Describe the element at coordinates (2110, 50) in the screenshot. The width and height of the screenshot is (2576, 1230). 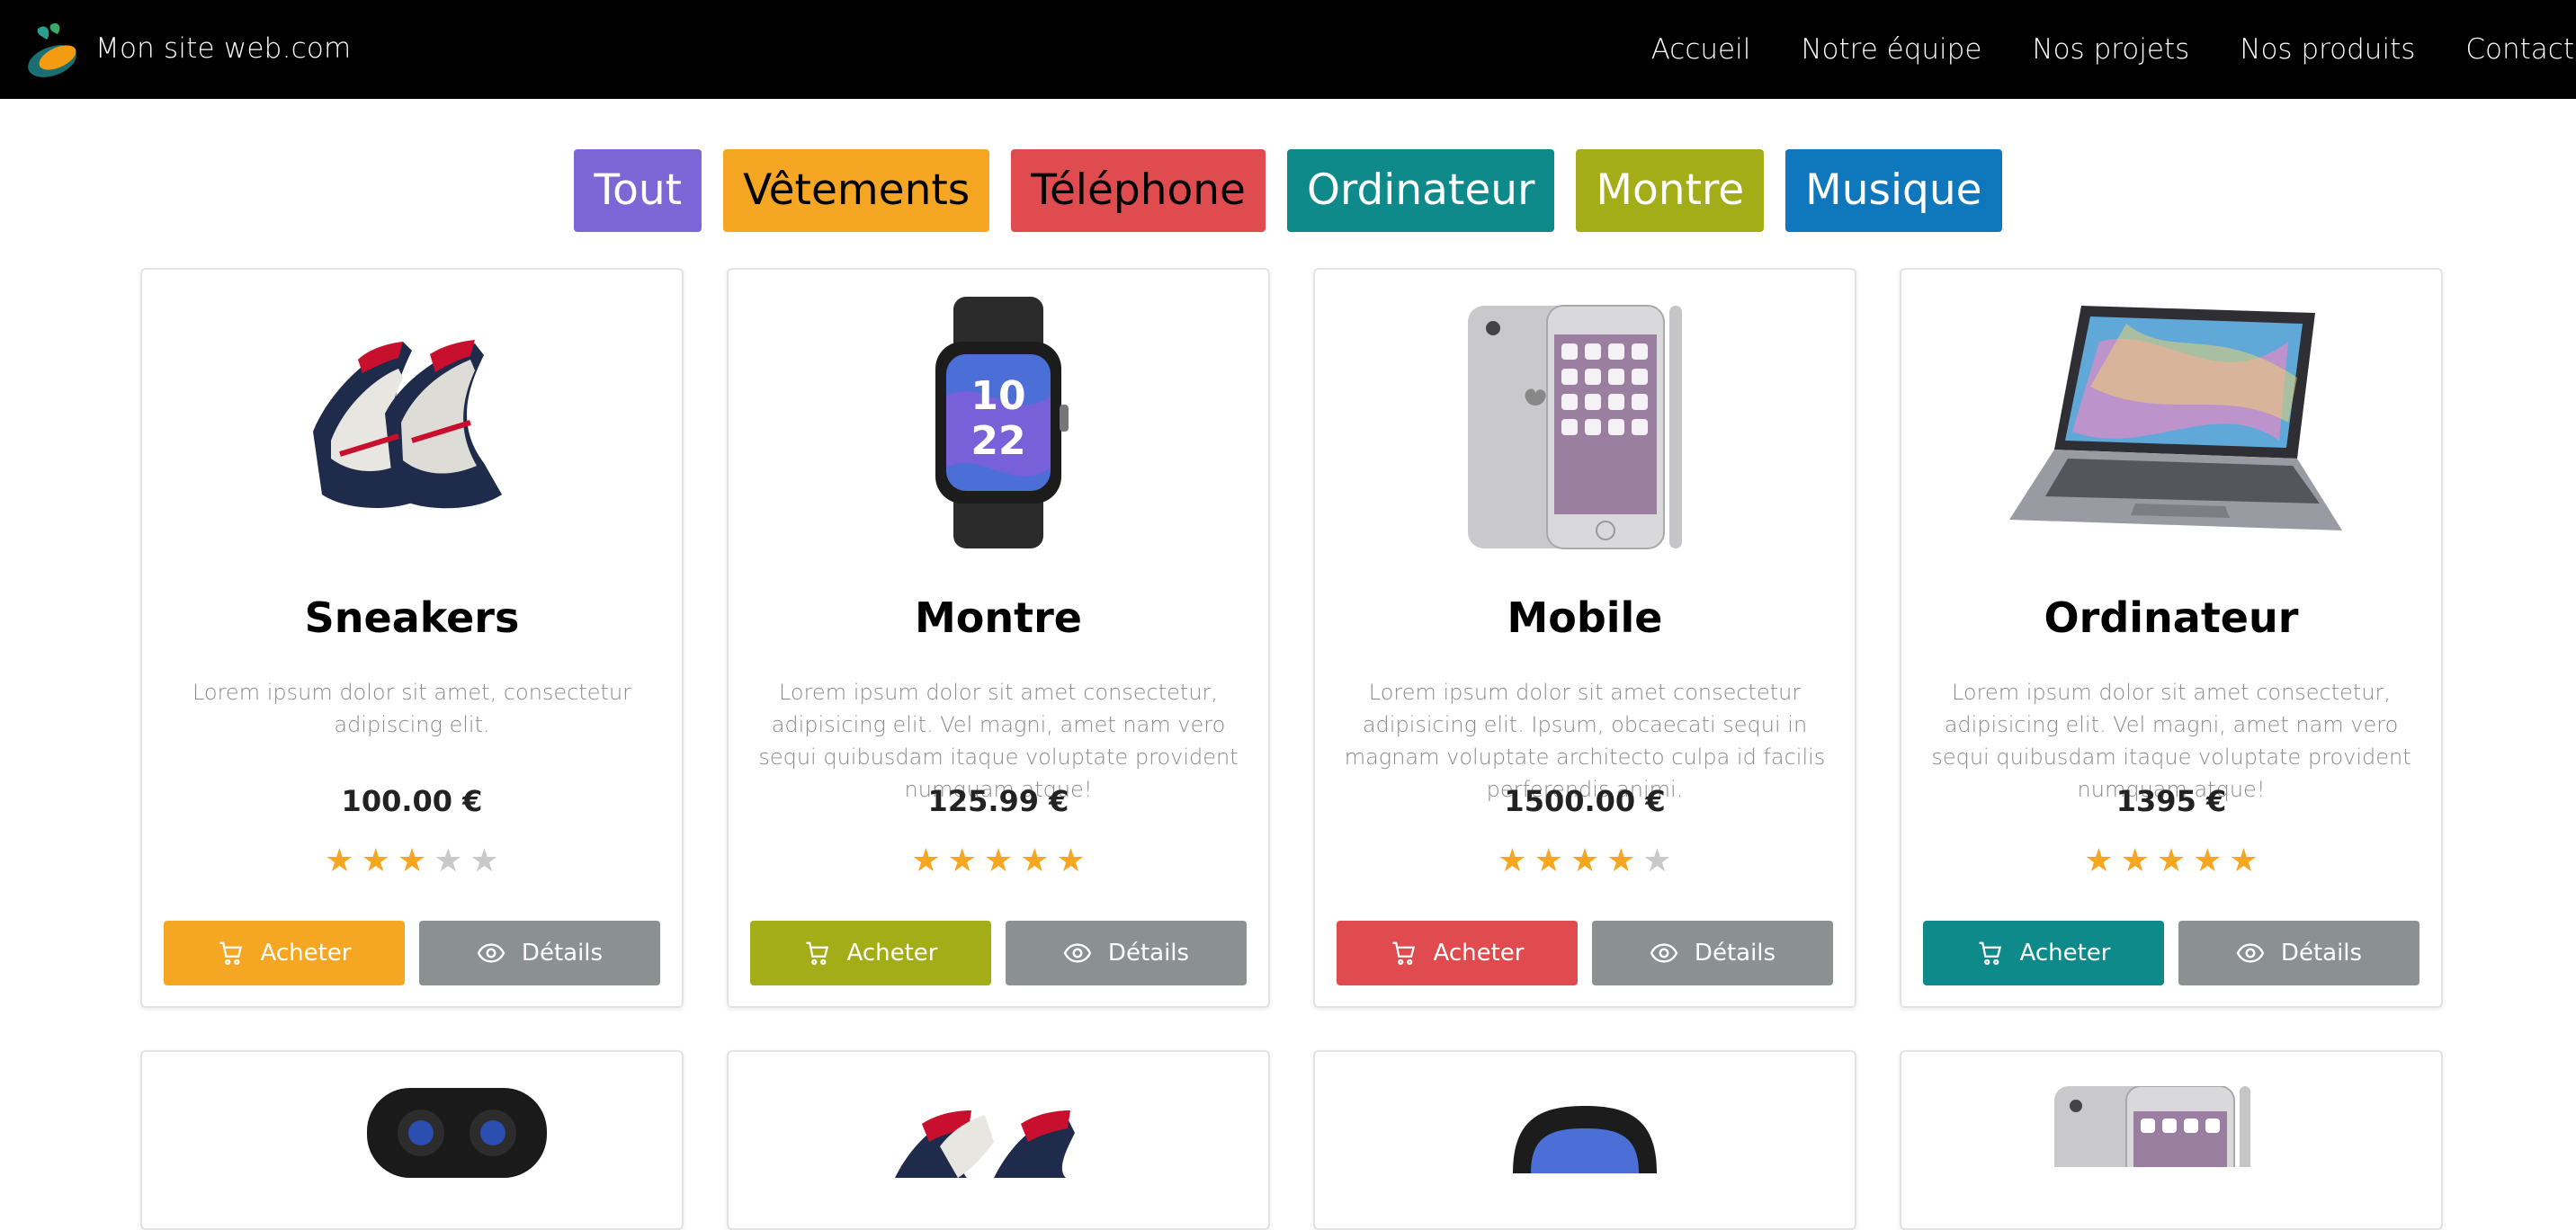
I see `nav-link-projets: Nos projets` at that location.